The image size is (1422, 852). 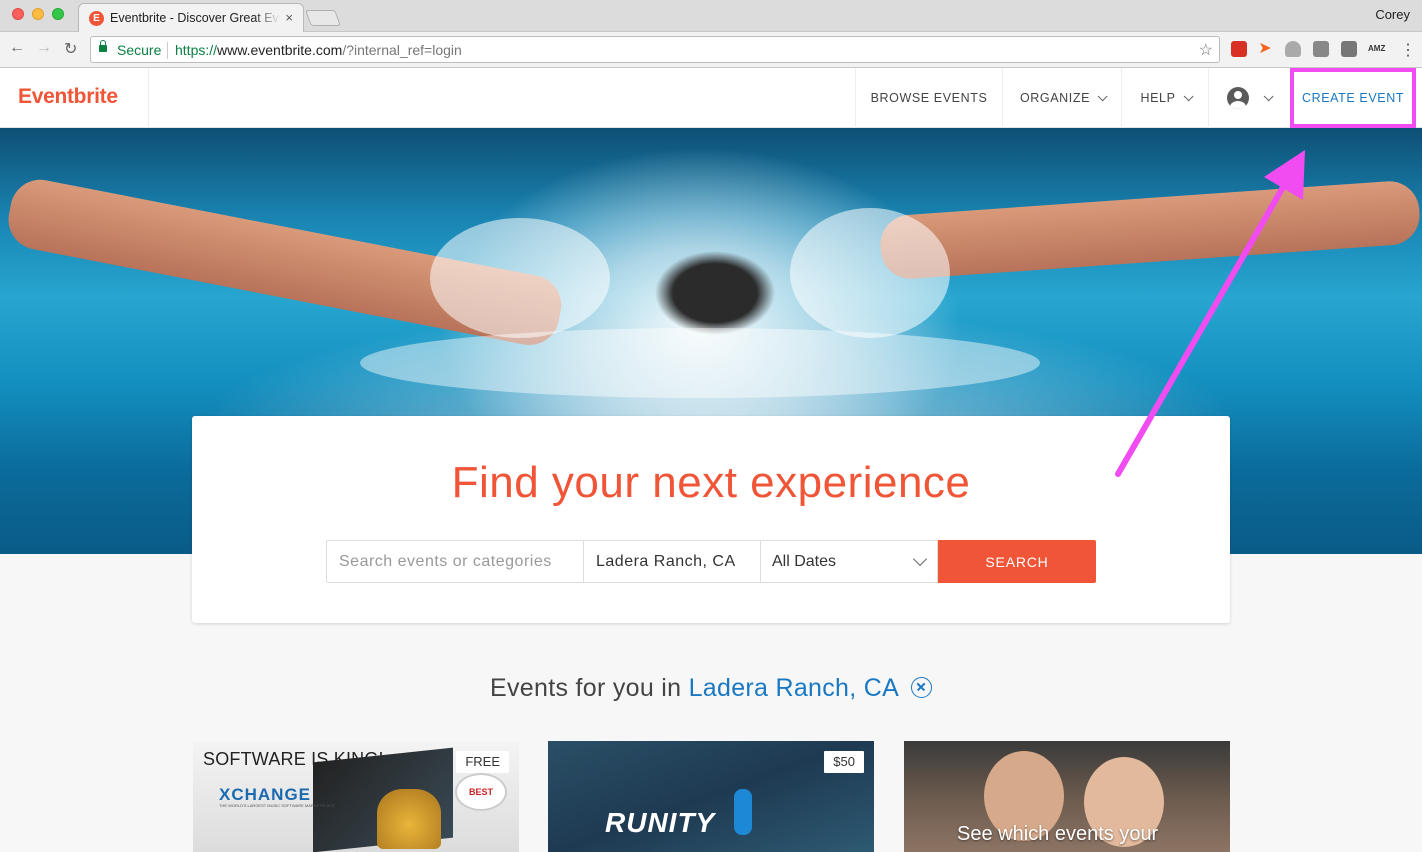 What do you see at coordinates (1206, 50) in the screenshot?
I see `bookmark-star-icon: ☆` at bounding box center [1206, 50].